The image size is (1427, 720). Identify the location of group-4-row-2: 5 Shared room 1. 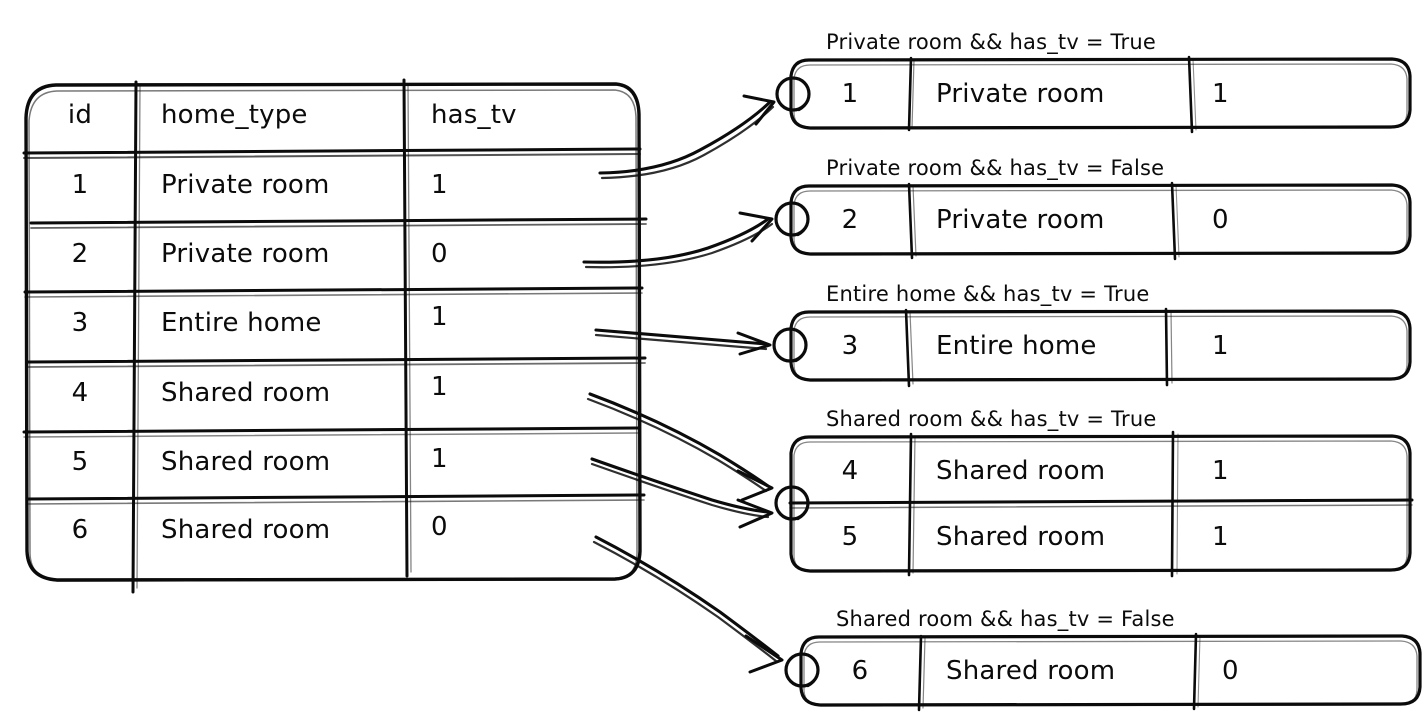
(1100, 537).